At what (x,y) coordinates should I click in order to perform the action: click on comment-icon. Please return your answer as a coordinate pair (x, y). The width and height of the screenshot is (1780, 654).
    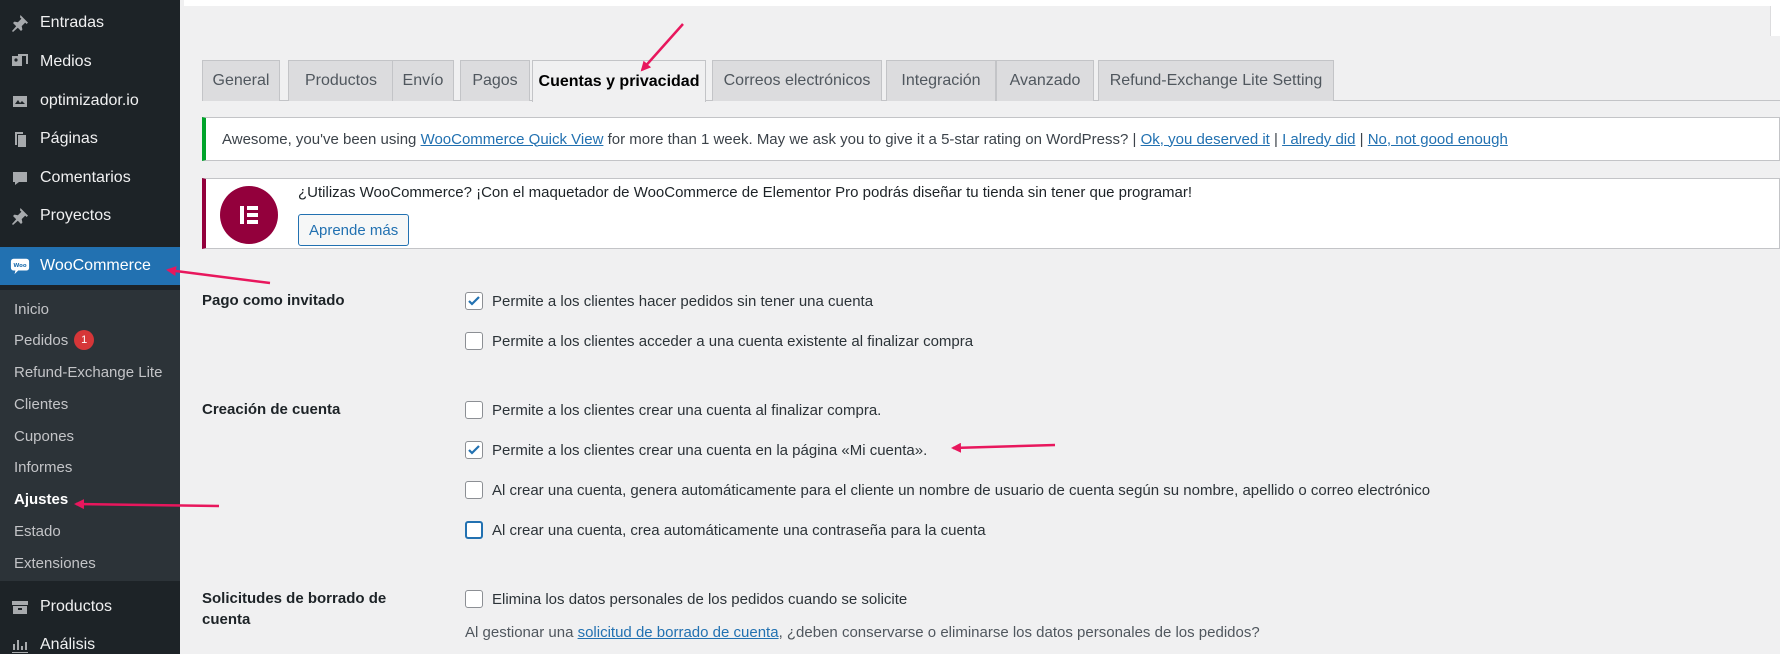
    Looking at the image, I should click on (20, 178).